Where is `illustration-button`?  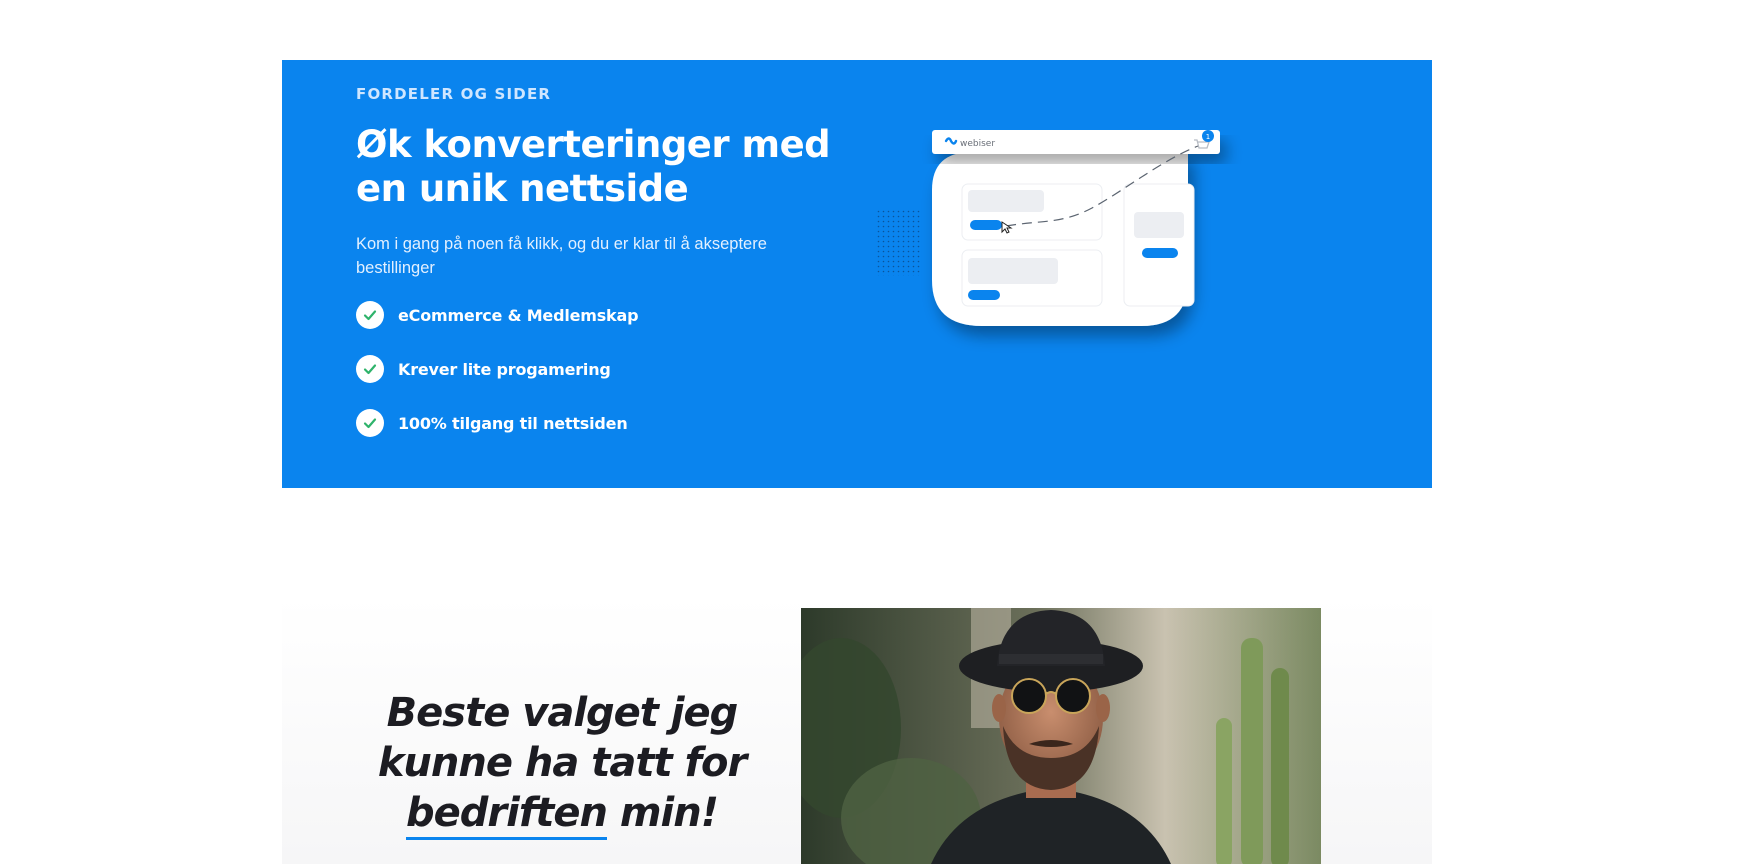 illustration-button is located at coordinates (986, 225).